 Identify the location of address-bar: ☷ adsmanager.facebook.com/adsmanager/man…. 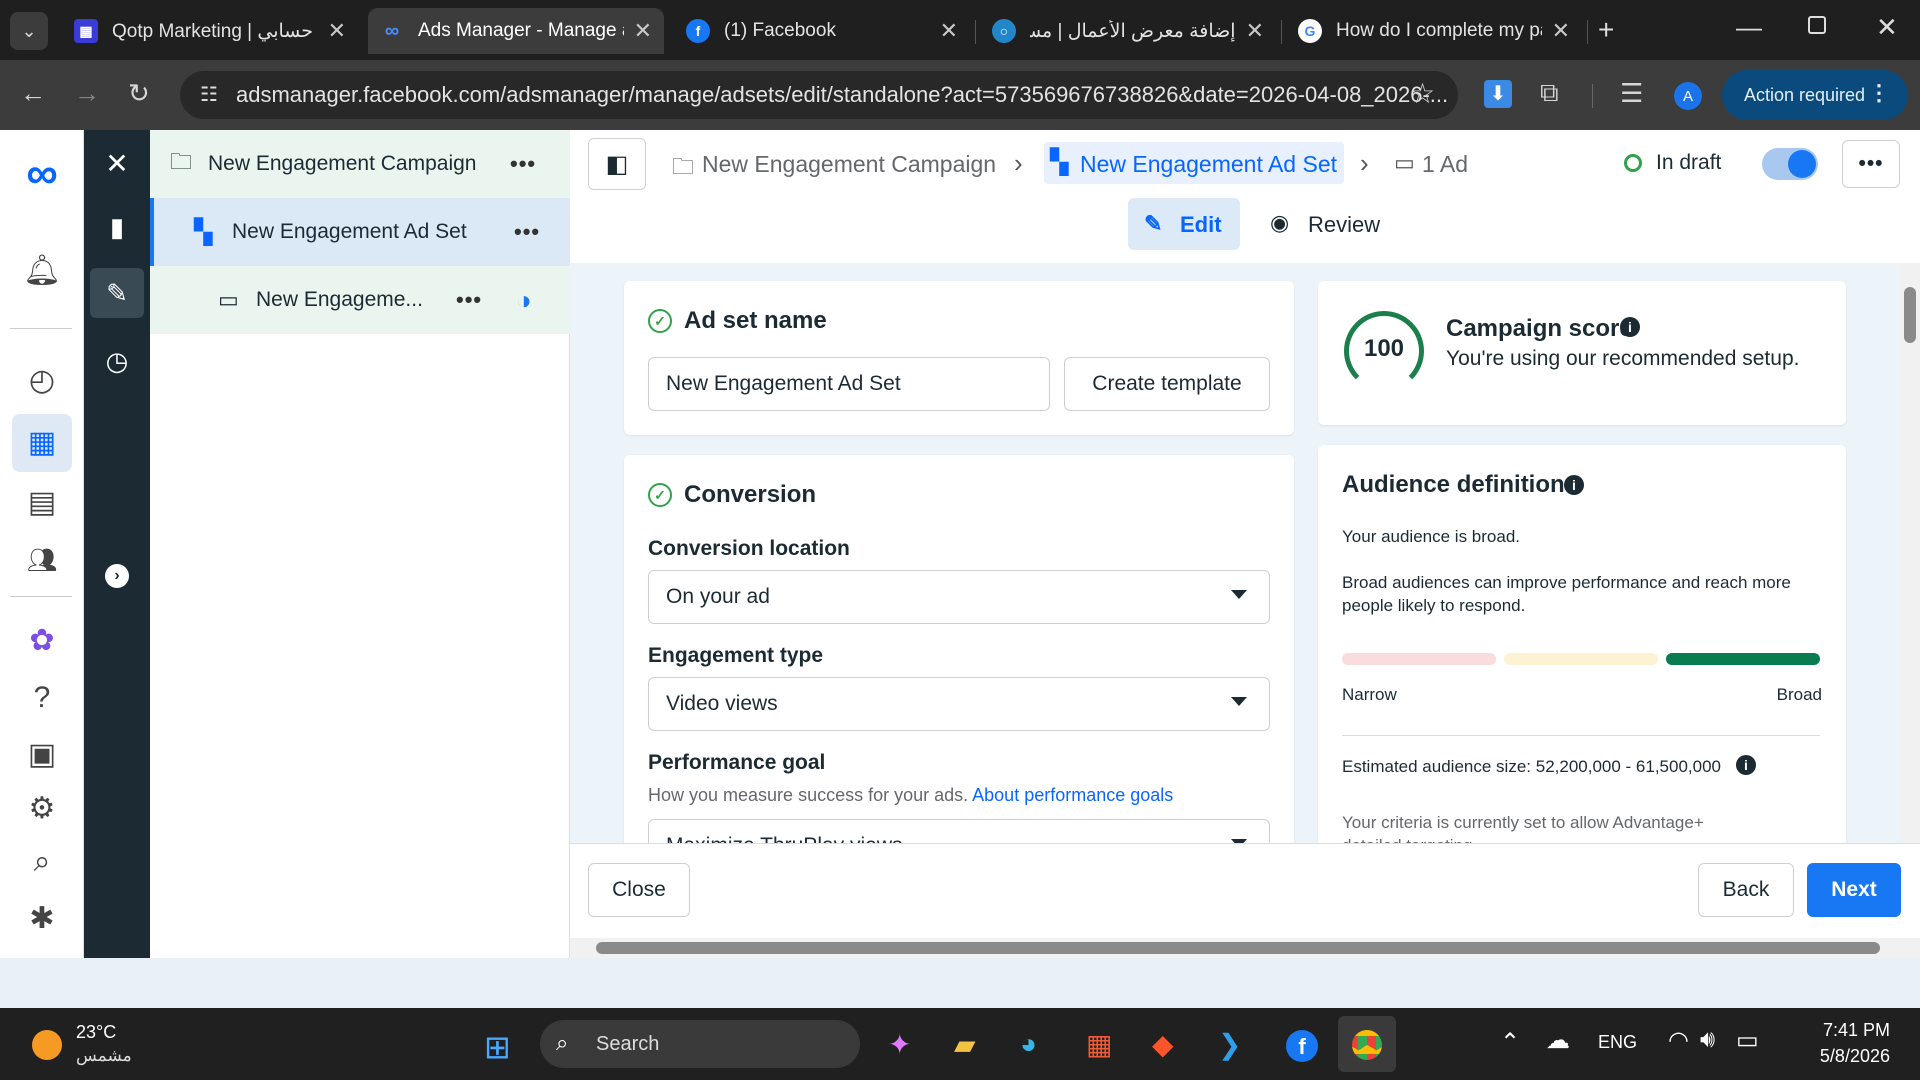
(819, 95).